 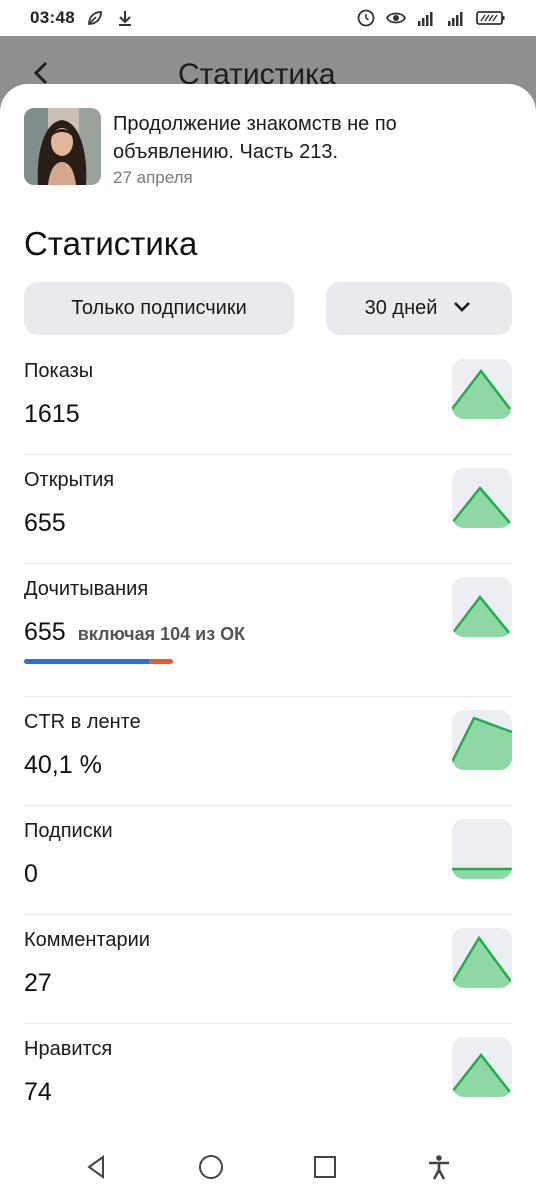 I want to click on metric-label: Комментарии, so click(x=87, y=940).